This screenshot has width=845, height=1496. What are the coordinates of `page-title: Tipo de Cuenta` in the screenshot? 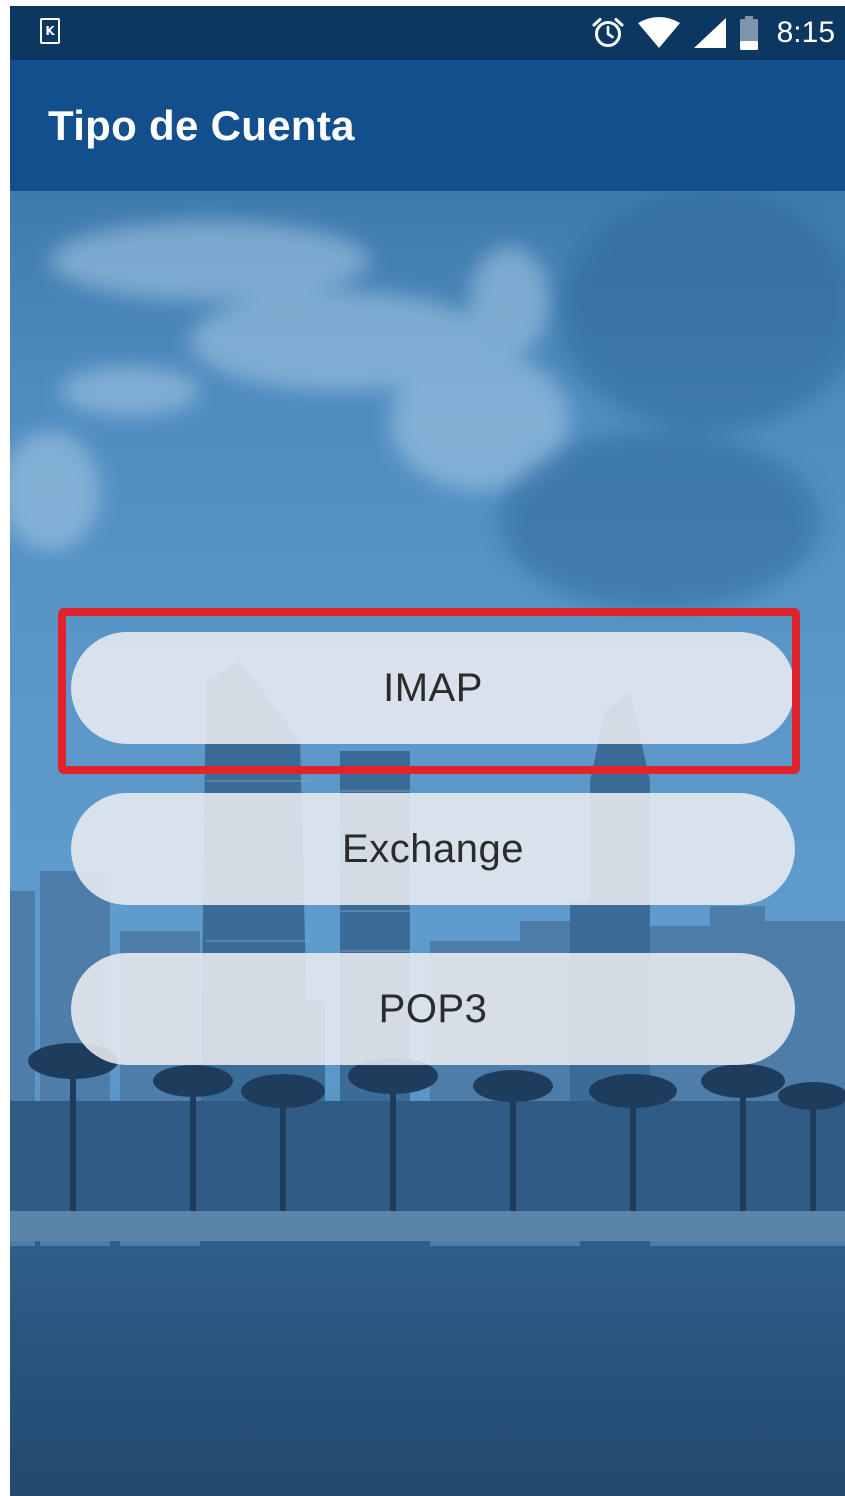 It's located at (201, 125).